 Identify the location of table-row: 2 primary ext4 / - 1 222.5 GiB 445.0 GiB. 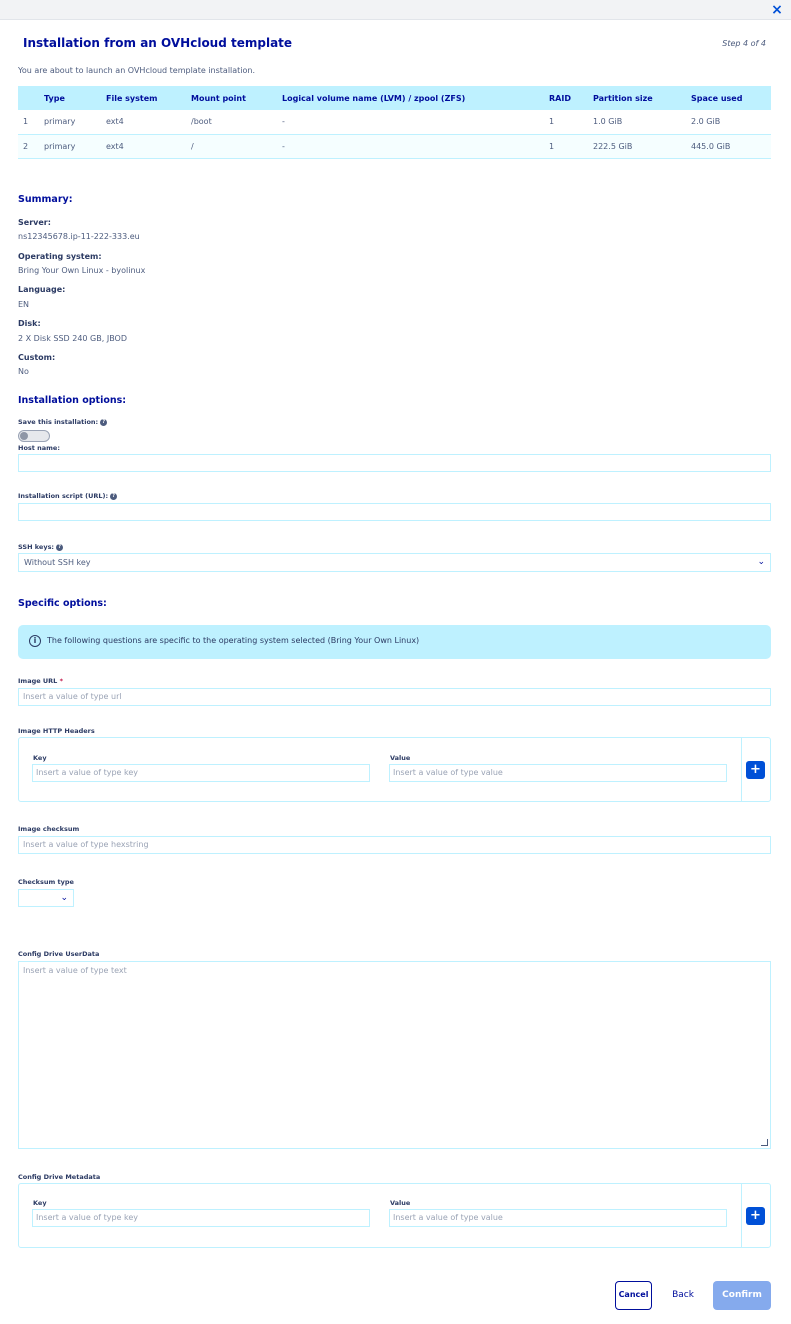
(394, 146).